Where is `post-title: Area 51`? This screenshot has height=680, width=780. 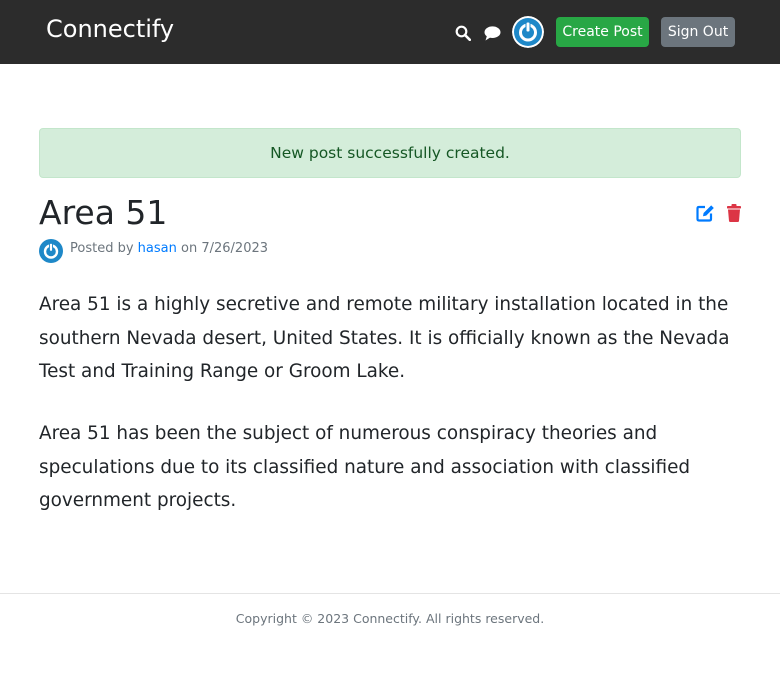 post-title: Area 51 is located at coordinates (103, 212).